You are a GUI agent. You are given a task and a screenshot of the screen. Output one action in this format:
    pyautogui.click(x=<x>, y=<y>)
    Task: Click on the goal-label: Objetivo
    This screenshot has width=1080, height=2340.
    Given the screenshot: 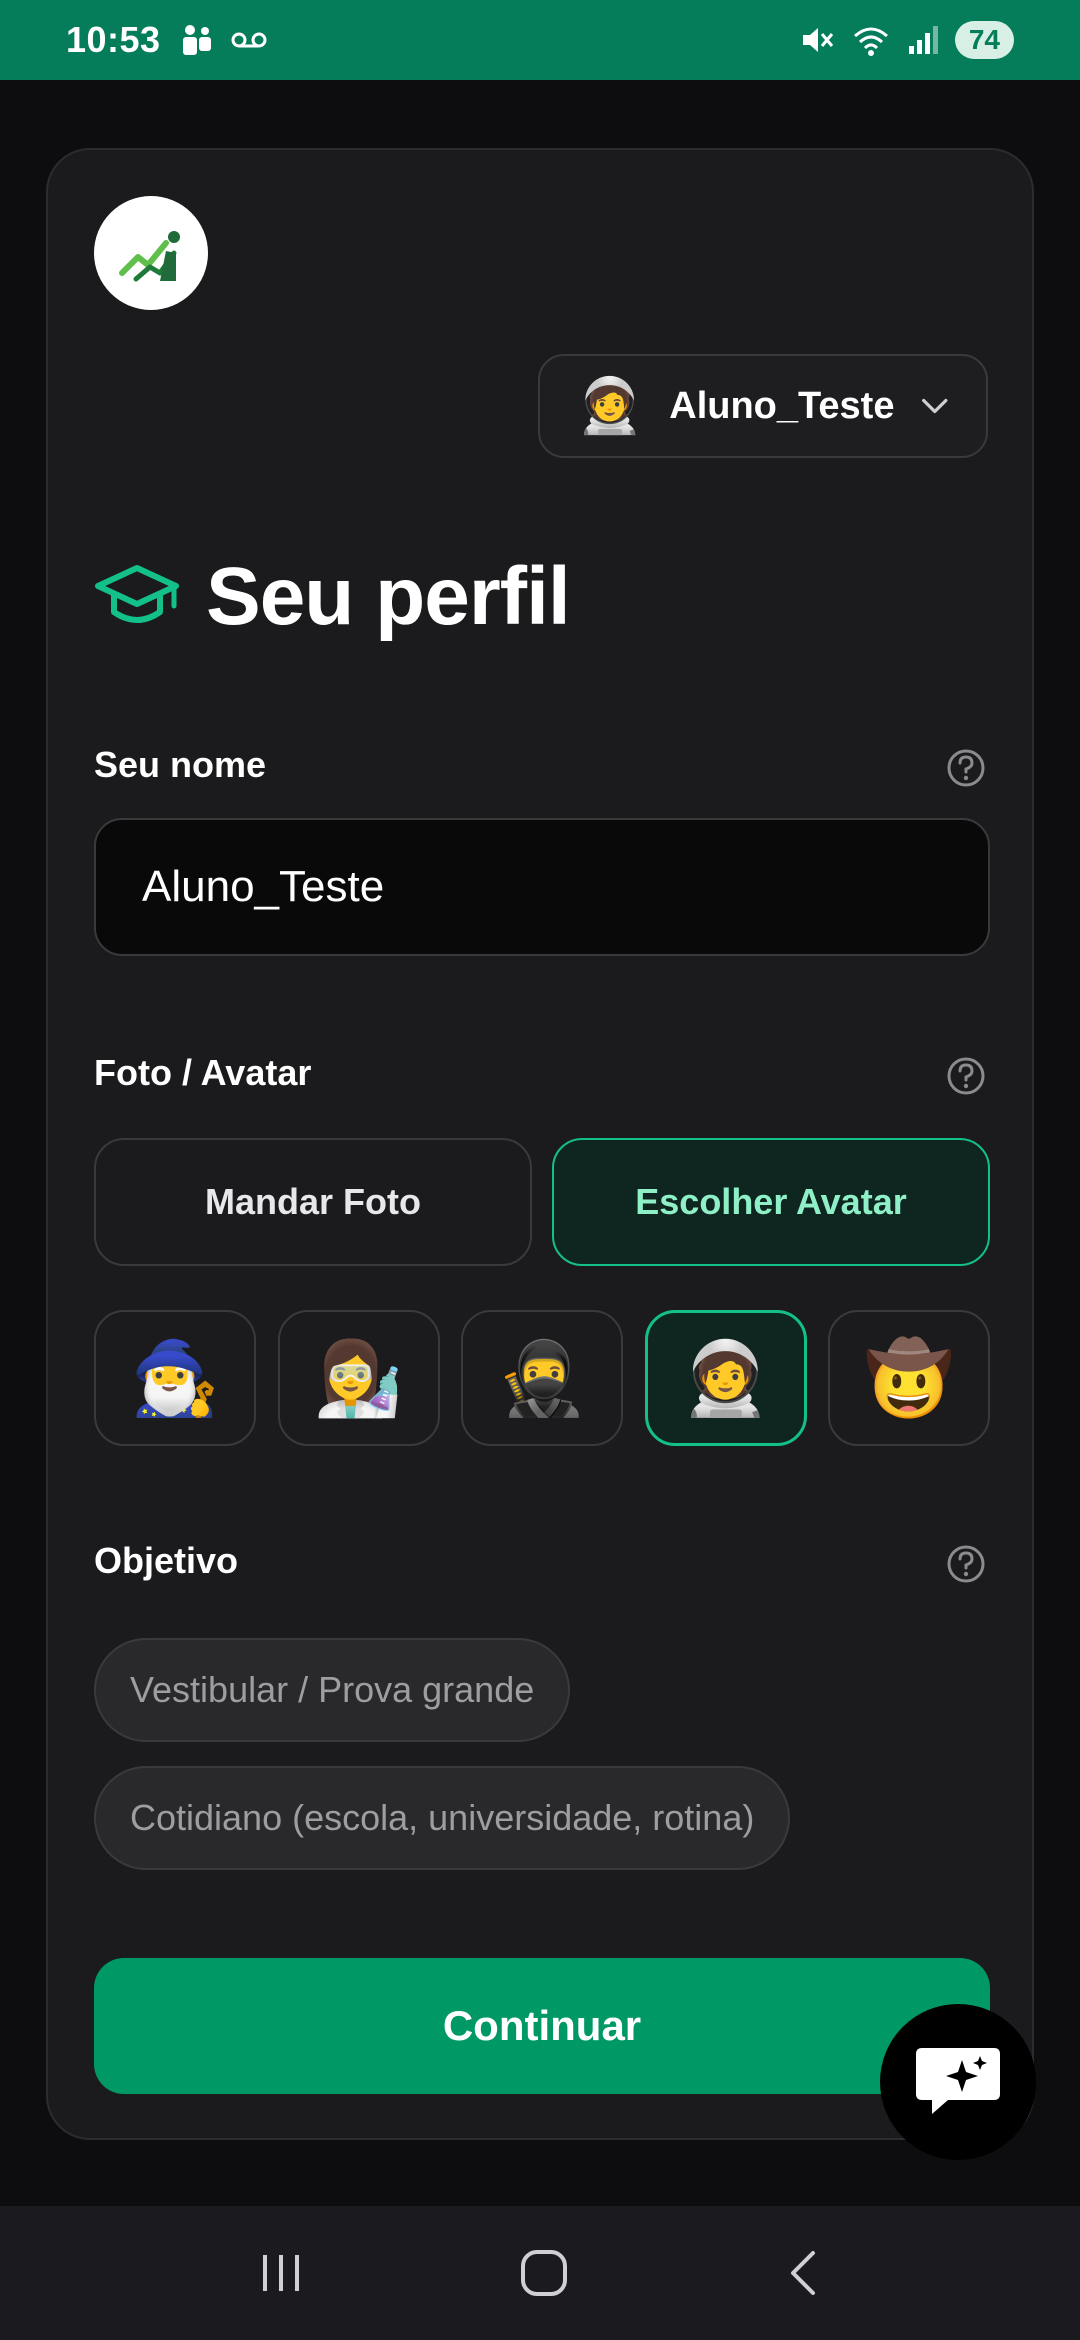 What is the action you would take?
    pyautogui.click(x=166, y=1560)
    